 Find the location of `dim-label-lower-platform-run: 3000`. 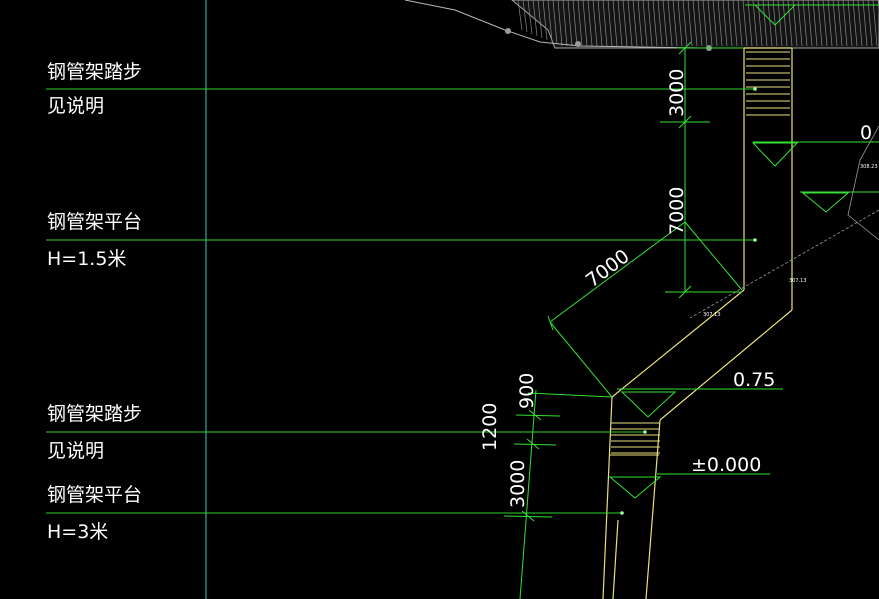

dim-label-lower-platform-run: 3000 is located at coordinates (518, 484).